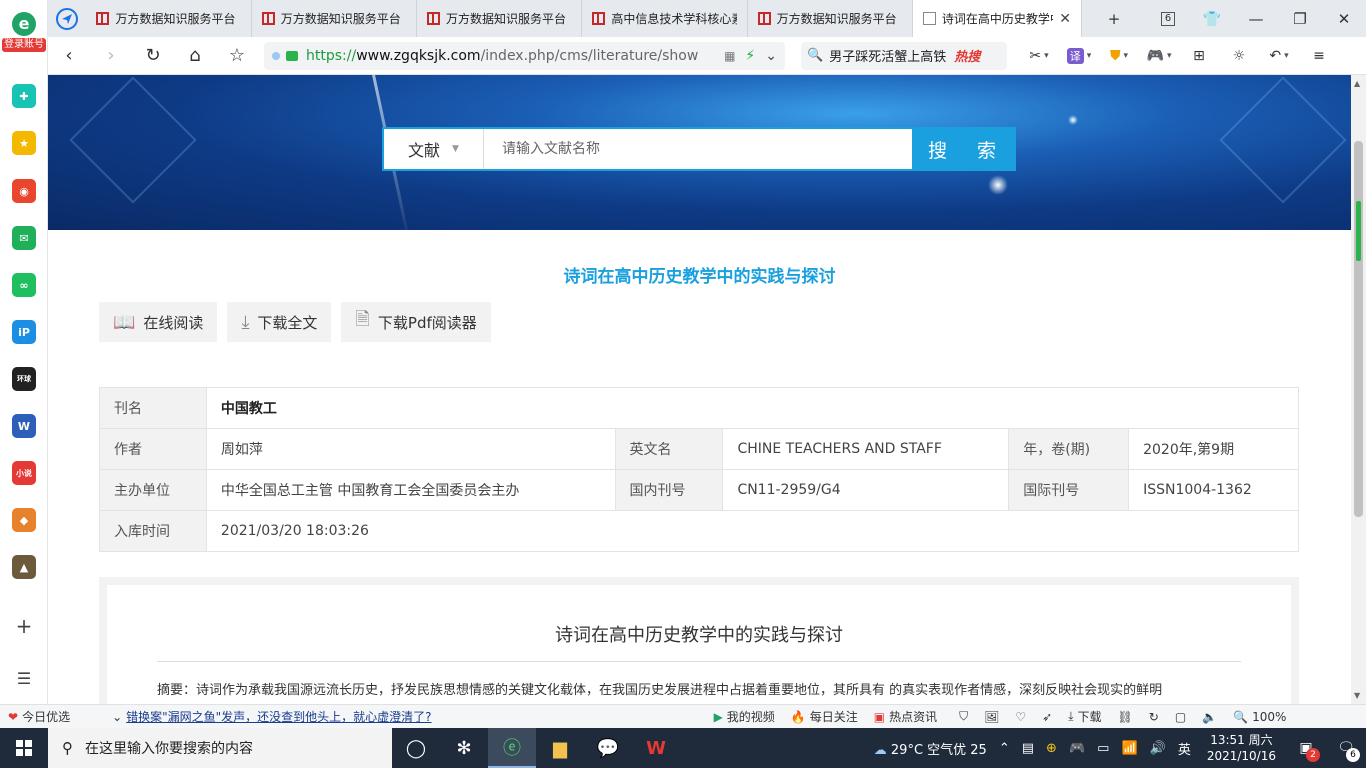  What do you see at coordinates (1357, 83) in the screenshot?
I see `scroll-up-icon: ▲` at bounding box center [1357, 83].